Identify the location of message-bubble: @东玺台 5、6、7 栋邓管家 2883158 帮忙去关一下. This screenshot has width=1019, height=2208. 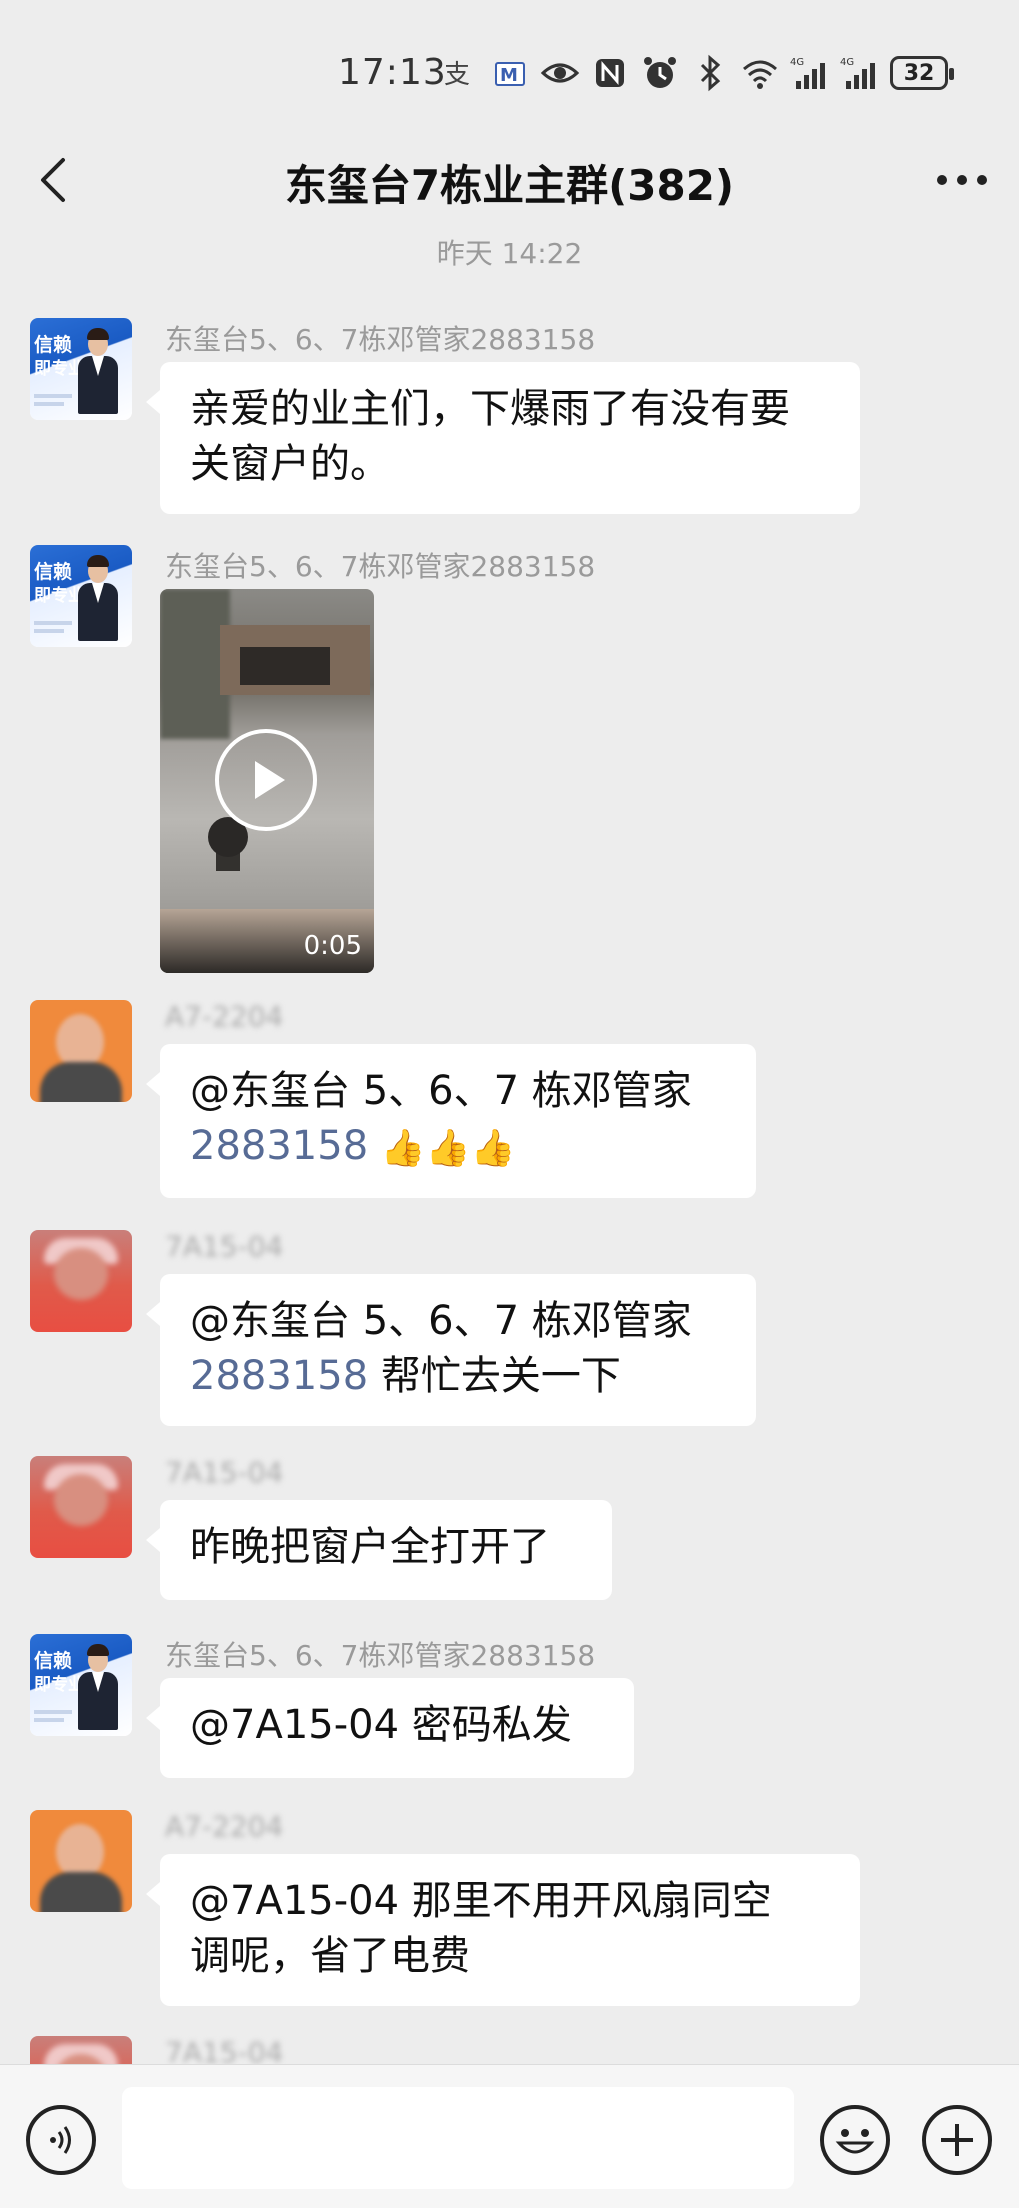
(451, 1350).